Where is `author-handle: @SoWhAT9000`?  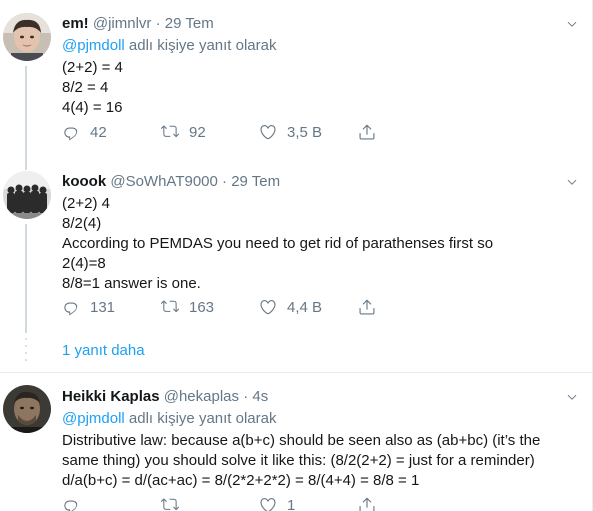
author-handle: @SoWhAT9000 is located at coordinates (164, 181).